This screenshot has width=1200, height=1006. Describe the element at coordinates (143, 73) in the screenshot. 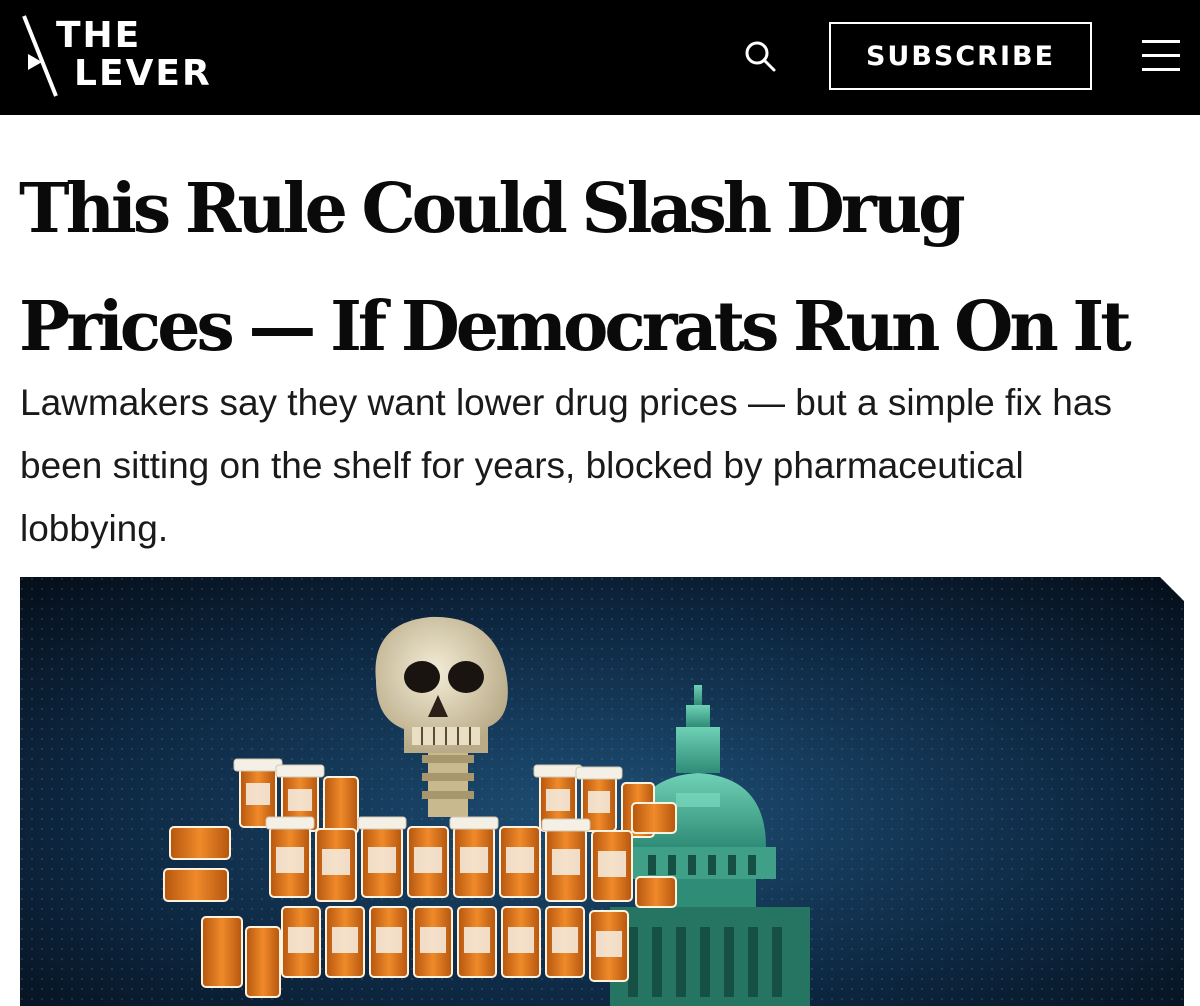

I see `logo-text-lever: LEVER` at that location.